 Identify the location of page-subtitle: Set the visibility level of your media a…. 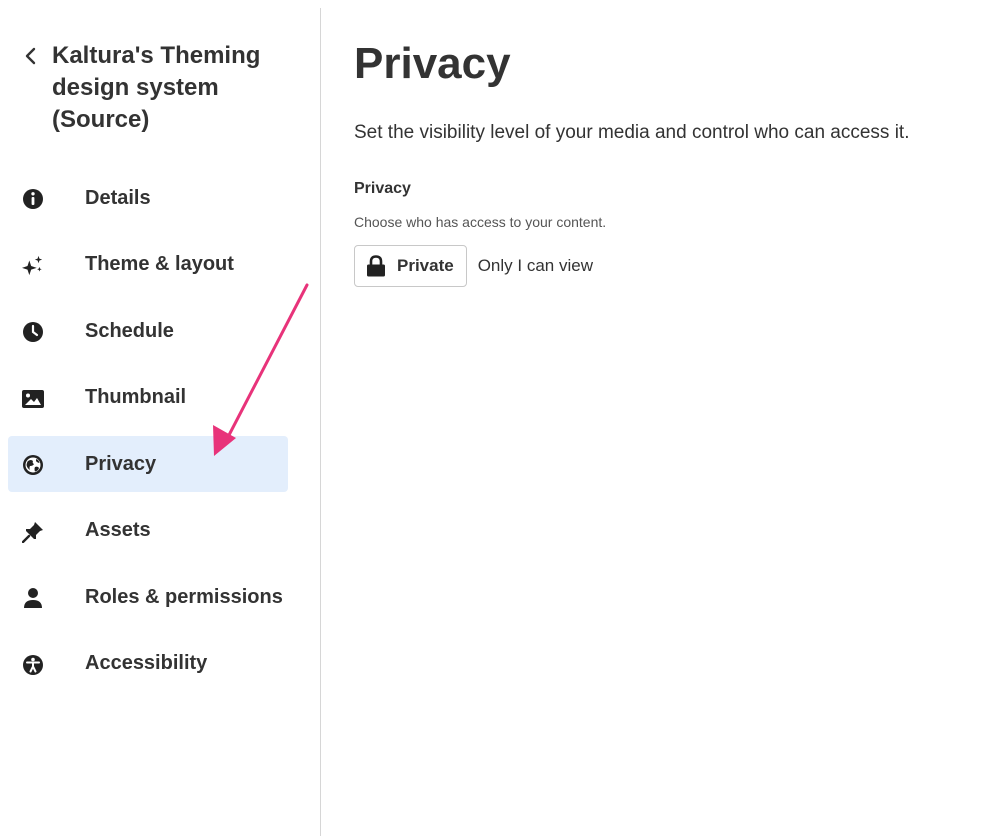
(632, 132).